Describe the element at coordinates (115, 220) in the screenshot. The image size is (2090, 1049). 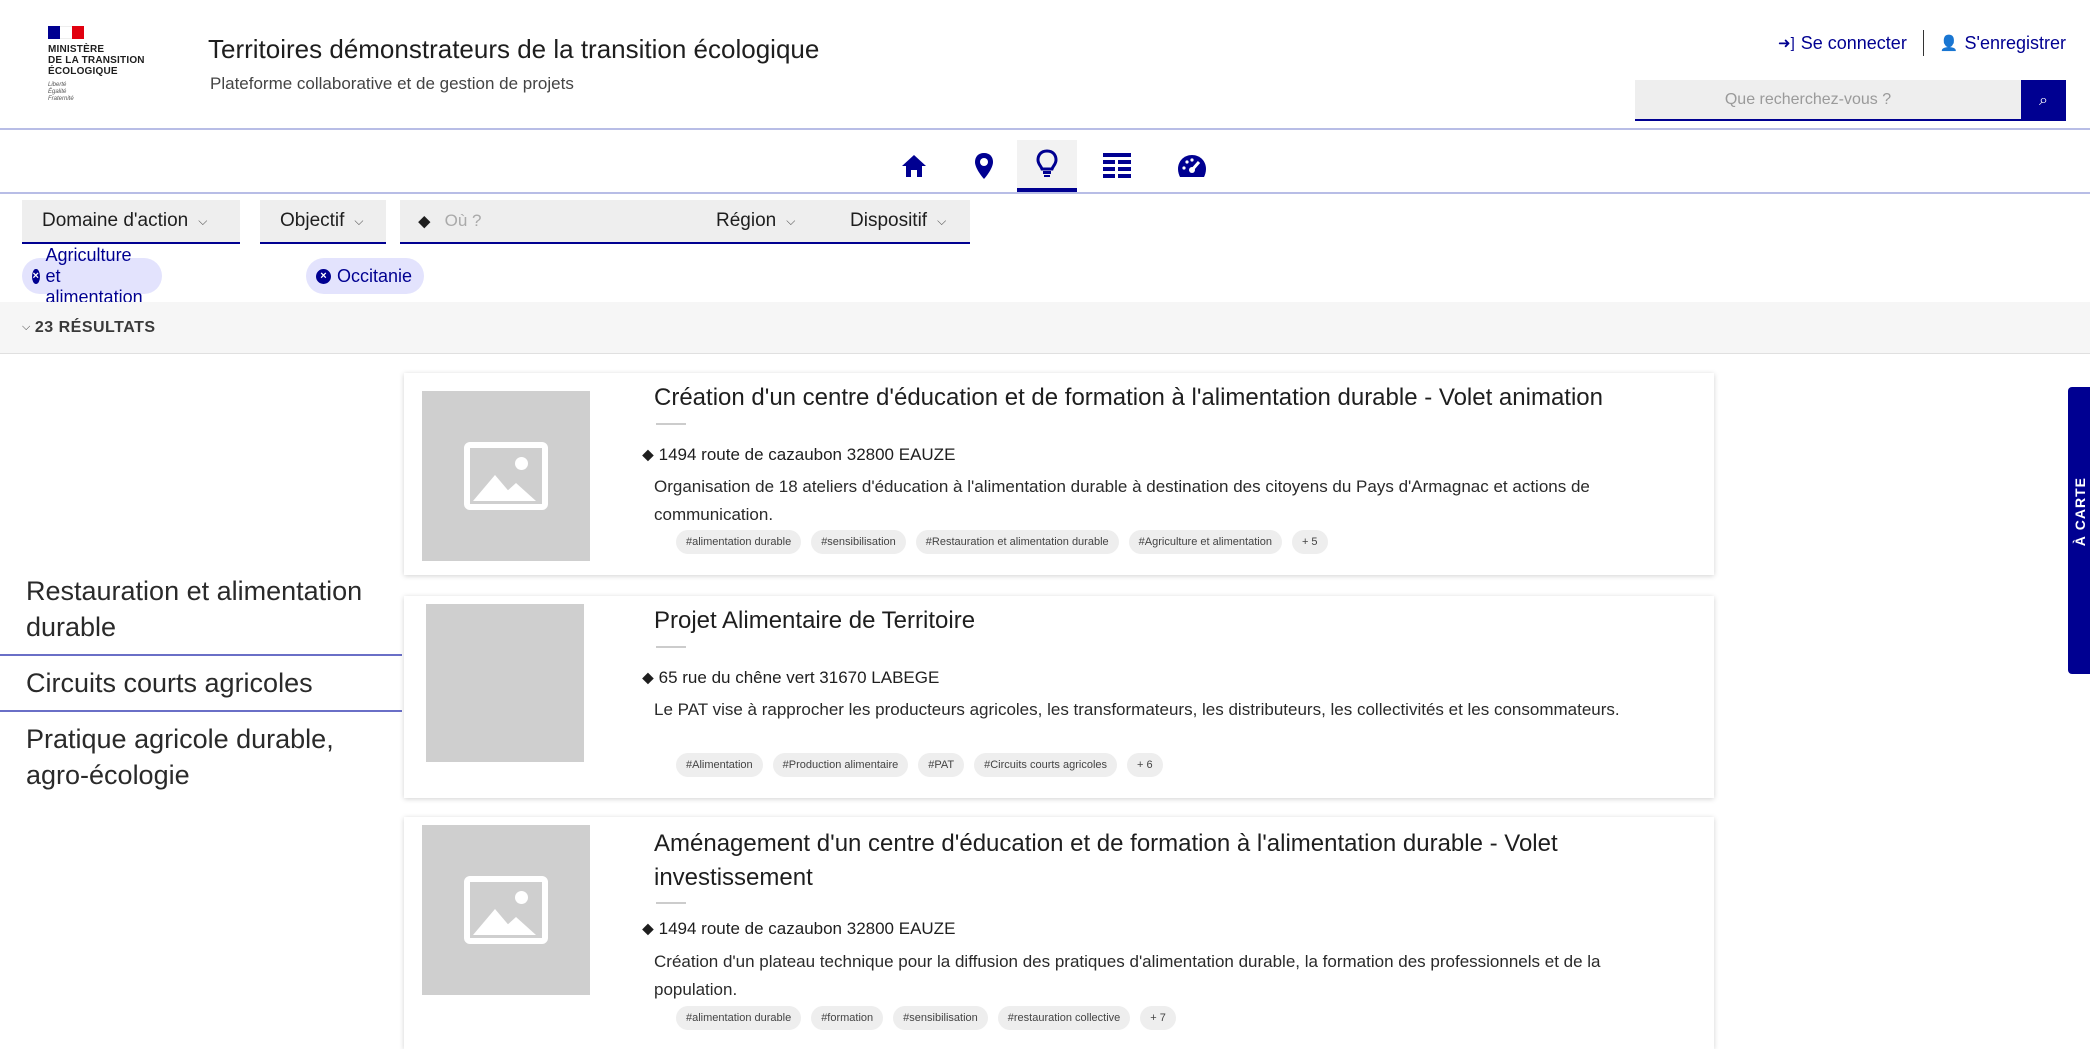
I see `domaine-filter-label: Domaine d'action` at that location.